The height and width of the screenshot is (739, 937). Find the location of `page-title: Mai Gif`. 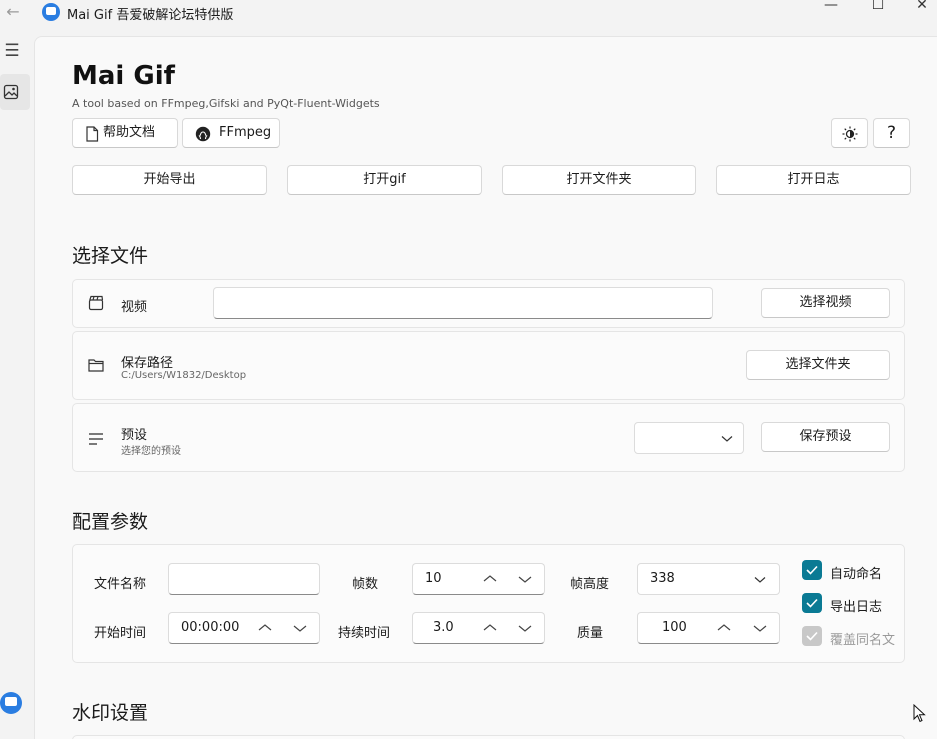

page-title: Mai Gif is located at coordinates (123, 76).